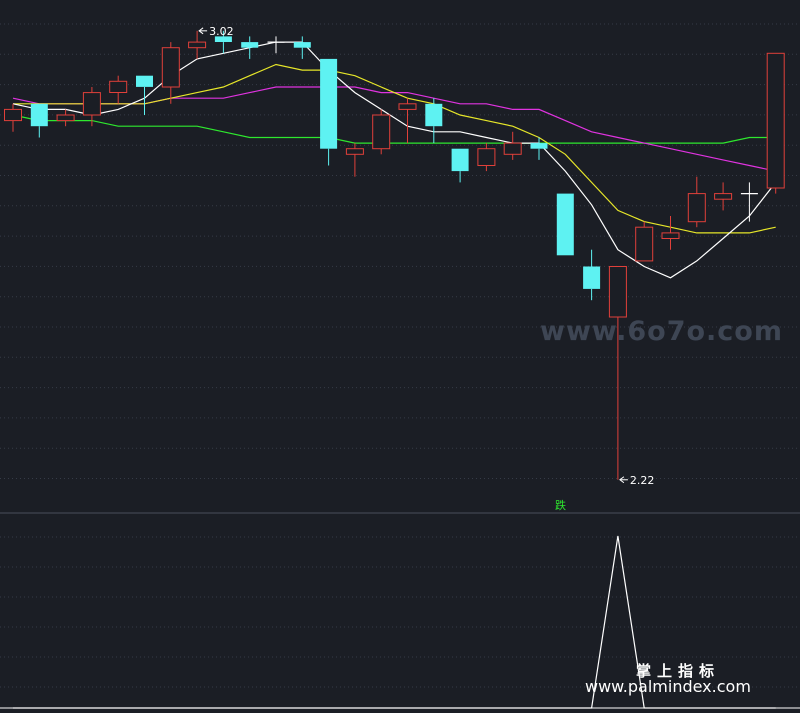  Describe the element at coordinates (560, 505) in the screenshot. I see `signal-label: 跌` at that location.